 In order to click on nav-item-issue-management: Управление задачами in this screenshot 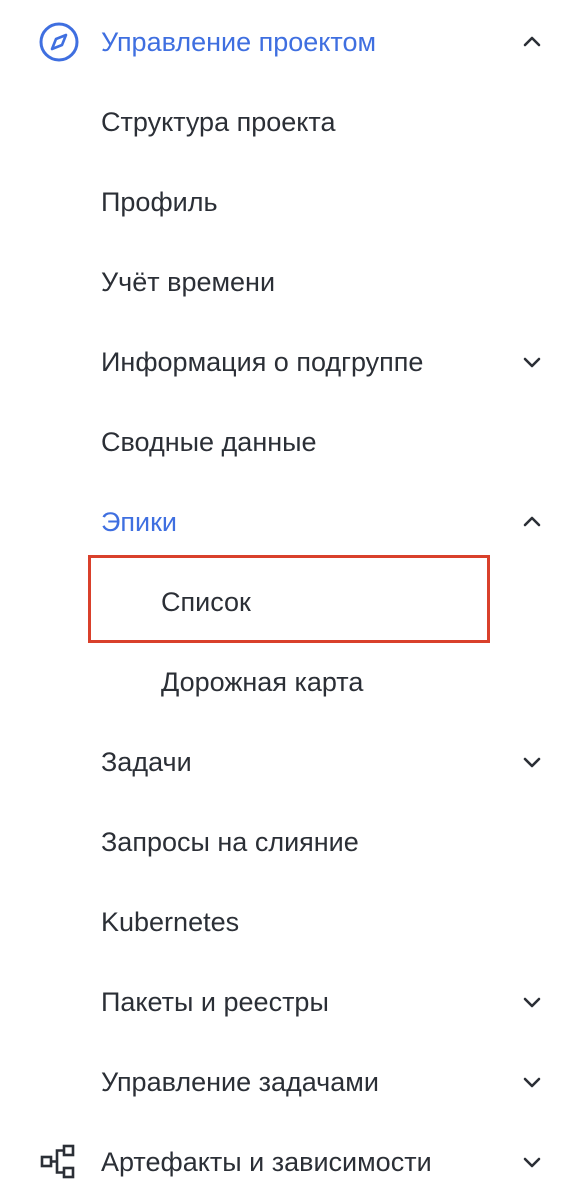, I will do `click(283, 1082)`.